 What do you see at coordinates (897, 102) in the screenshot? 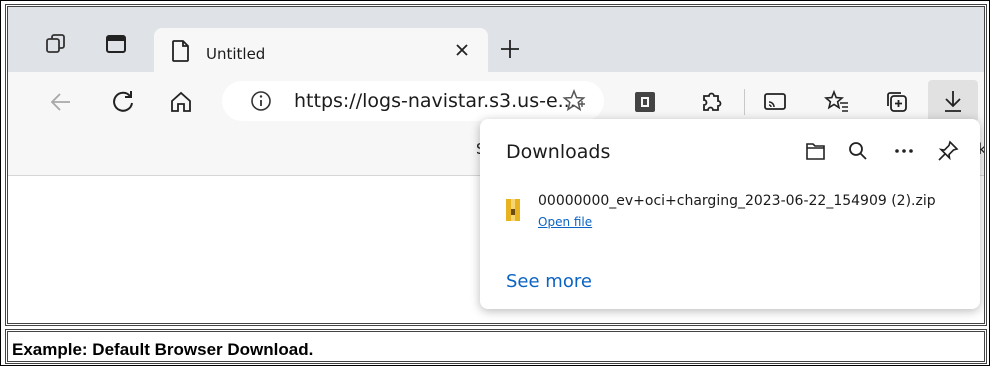
I see `collections-icon` at bounding box center [897, 102].